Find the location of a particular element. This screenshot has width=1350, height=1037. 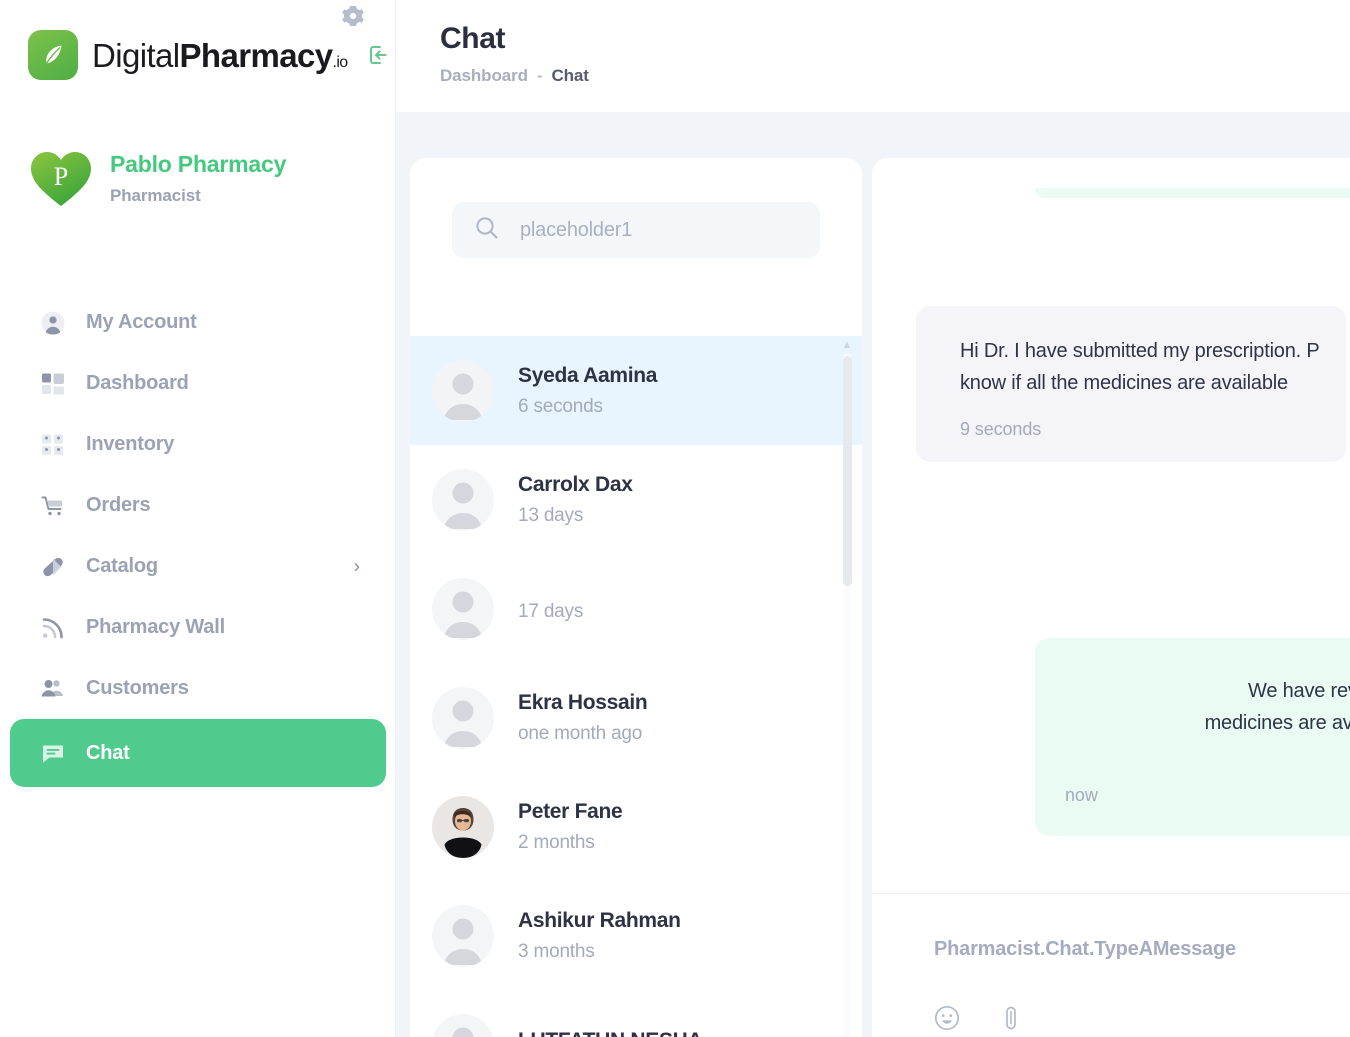

profile-name: Pablo Pharmacy is located at coordinates (198, 164).